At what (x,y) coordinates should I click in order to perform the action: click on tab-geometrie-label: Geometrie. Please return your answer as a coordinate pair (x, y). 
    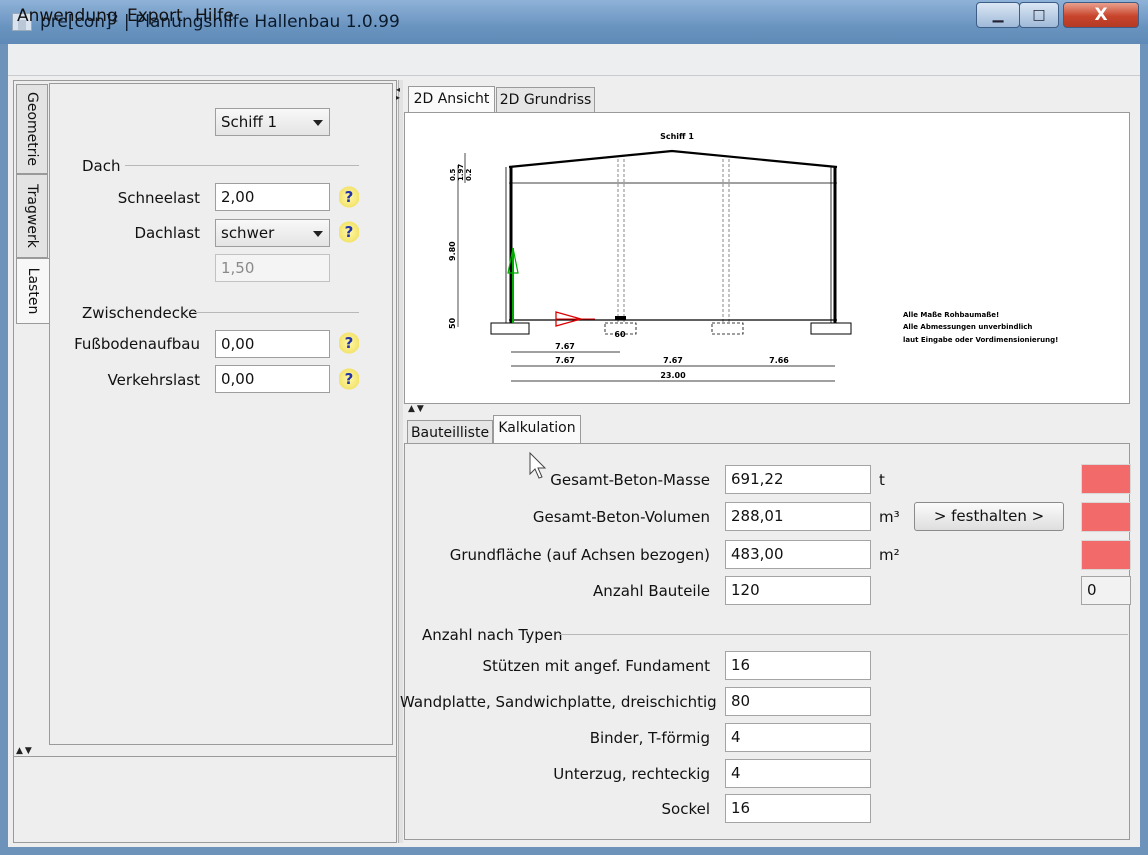
    Looking at the image, I should click on (32, 129).